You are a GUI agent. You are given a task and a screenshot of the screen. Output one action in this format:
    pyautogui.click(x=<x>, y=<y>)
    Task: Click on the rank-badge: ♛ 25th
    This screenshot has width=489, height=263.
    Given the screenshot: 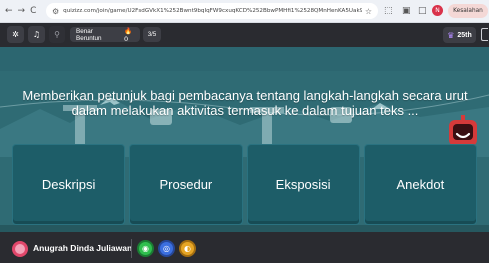 What is the action you would take?
    pyautogui.click(x=459, y=35)
    